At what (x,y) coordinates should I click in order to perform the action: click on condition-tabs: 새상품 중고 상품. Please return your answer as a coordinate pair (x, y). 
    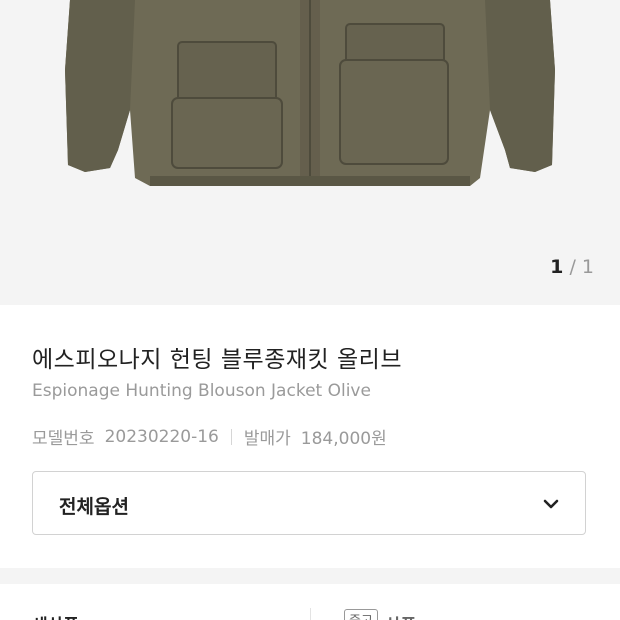
    Looking at the image, I should click on (310, 602).